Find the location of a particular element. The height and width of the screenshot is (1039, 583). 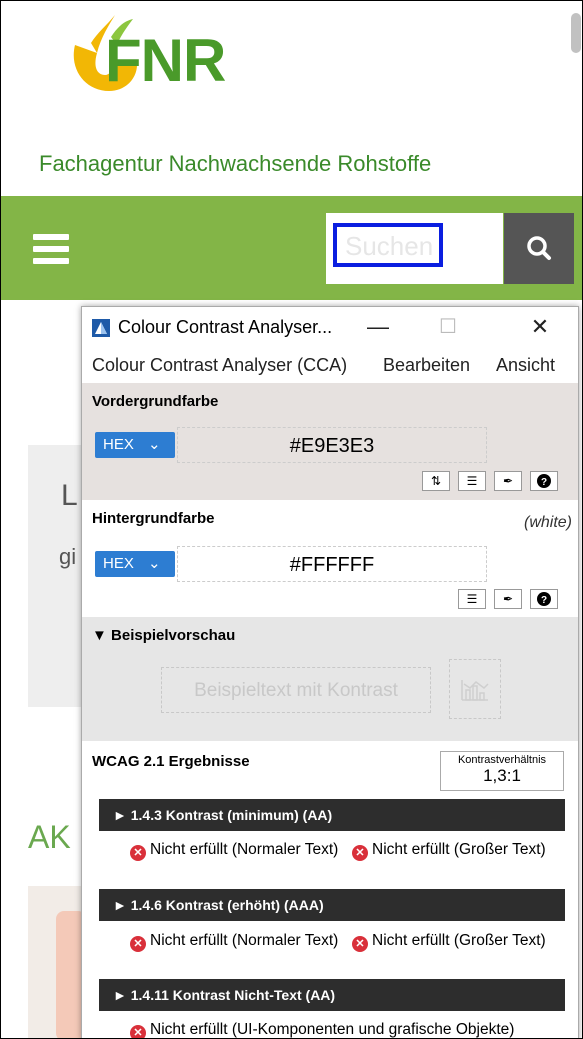

foreground-help-button: ? is located at coordinates (544, 481).